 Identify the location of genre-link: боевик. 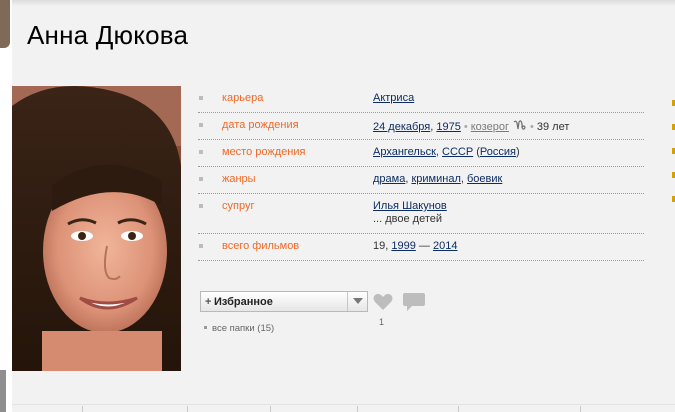
(484, 179).